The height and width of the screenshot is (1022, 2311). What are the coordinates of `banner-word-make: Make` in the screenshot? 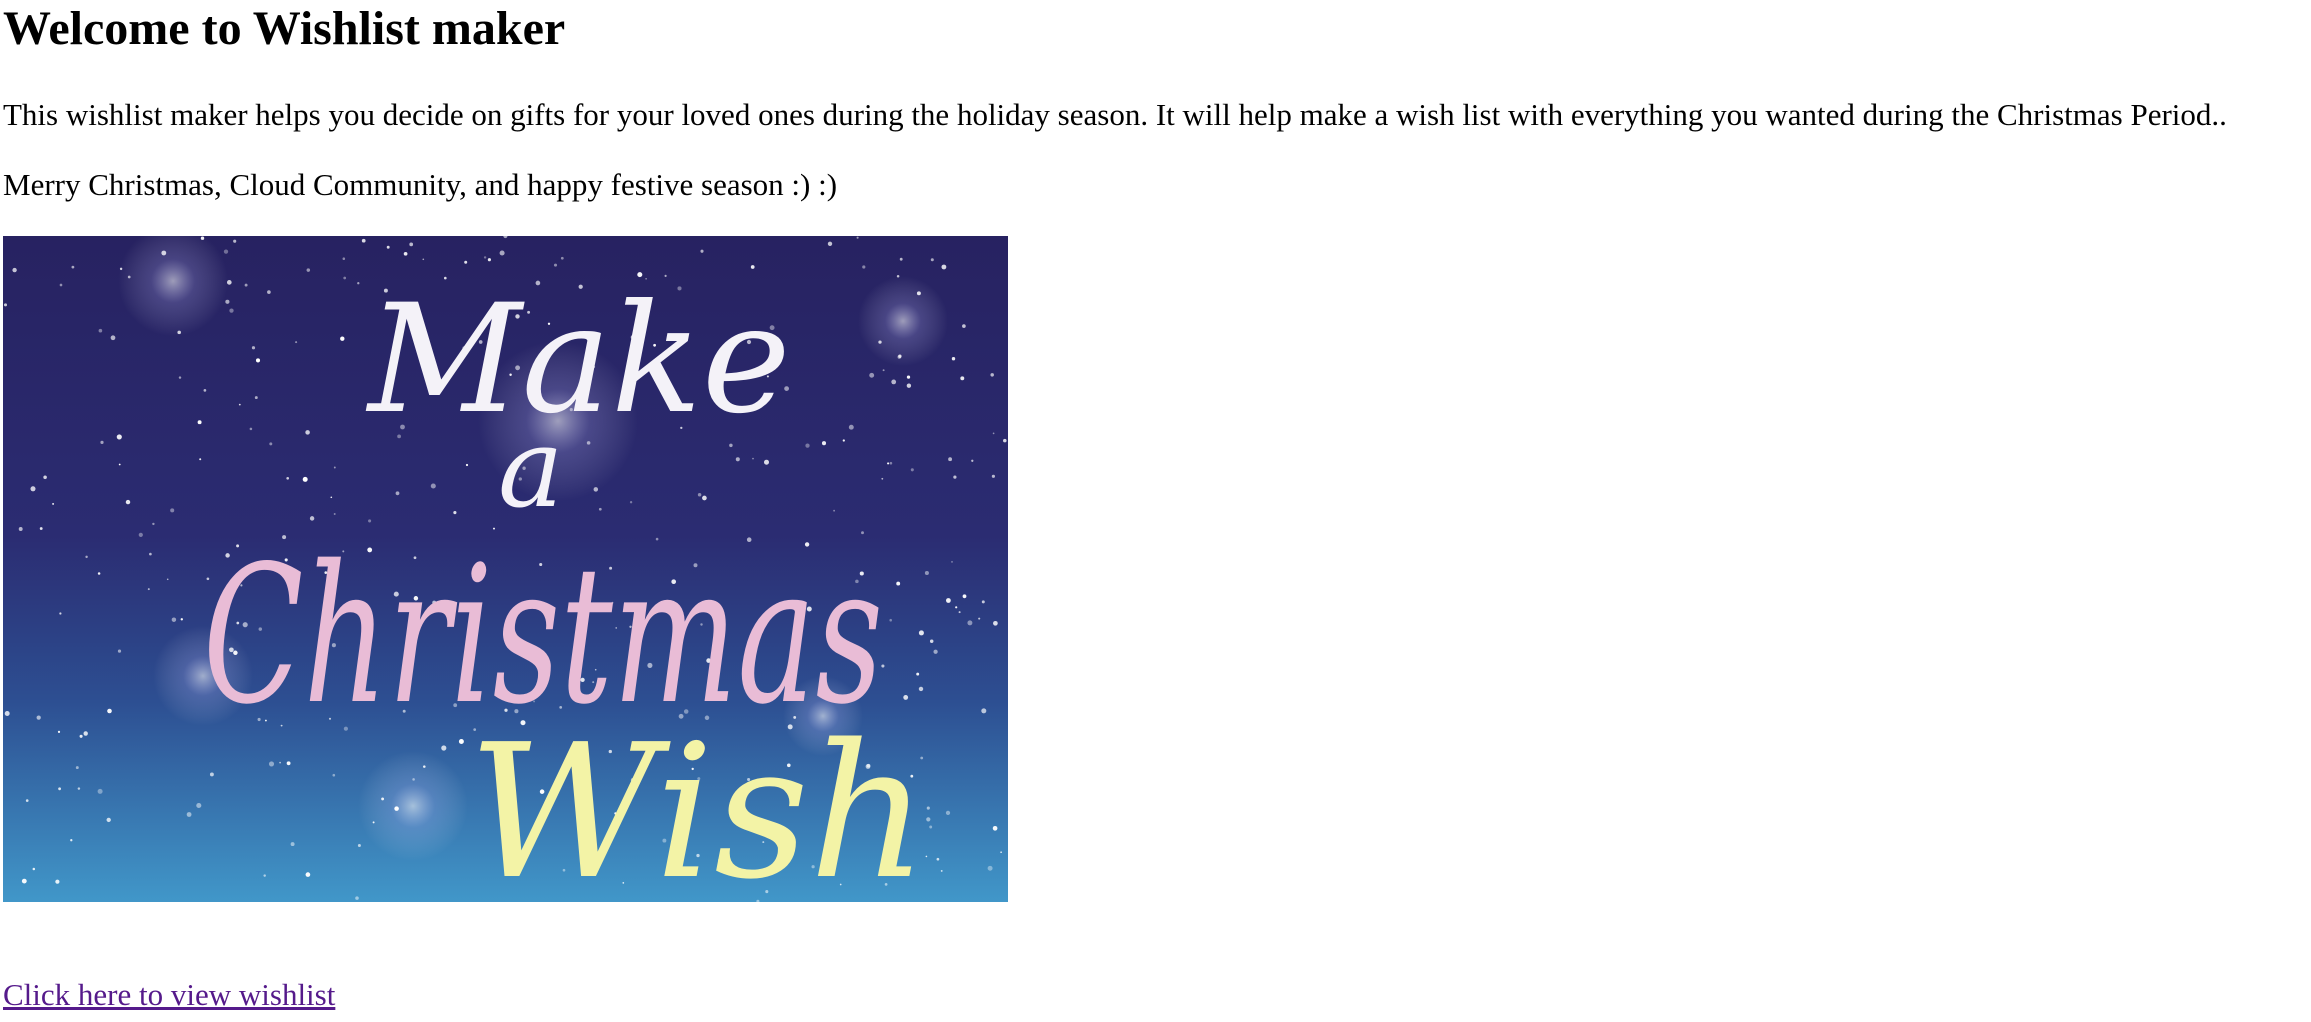 It's located at (578, 360).